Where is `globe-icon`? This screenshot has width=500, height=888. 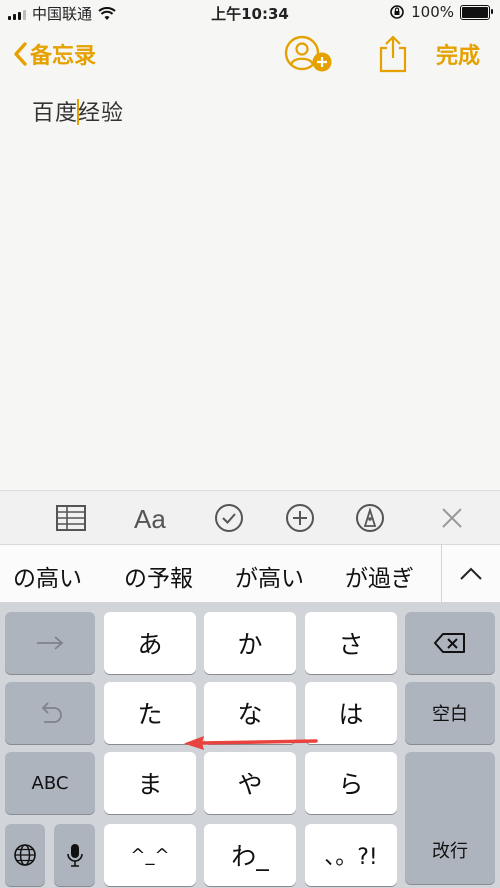 globe-icon is located at coordinates (25, 855).